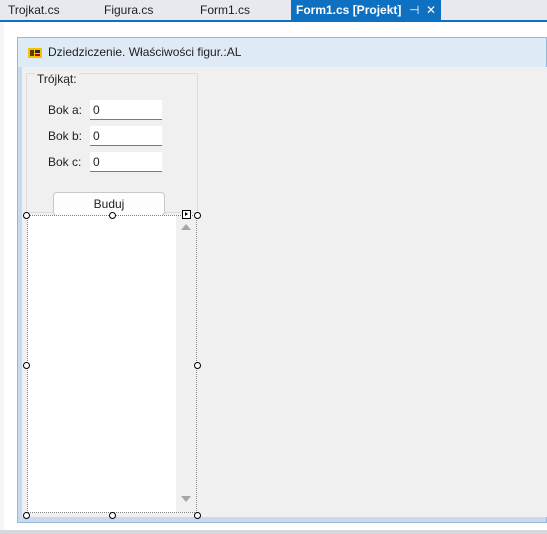 The width and height of the screenshot is (547, 534). I want to click on resize-handle-left, so click(26, 365).